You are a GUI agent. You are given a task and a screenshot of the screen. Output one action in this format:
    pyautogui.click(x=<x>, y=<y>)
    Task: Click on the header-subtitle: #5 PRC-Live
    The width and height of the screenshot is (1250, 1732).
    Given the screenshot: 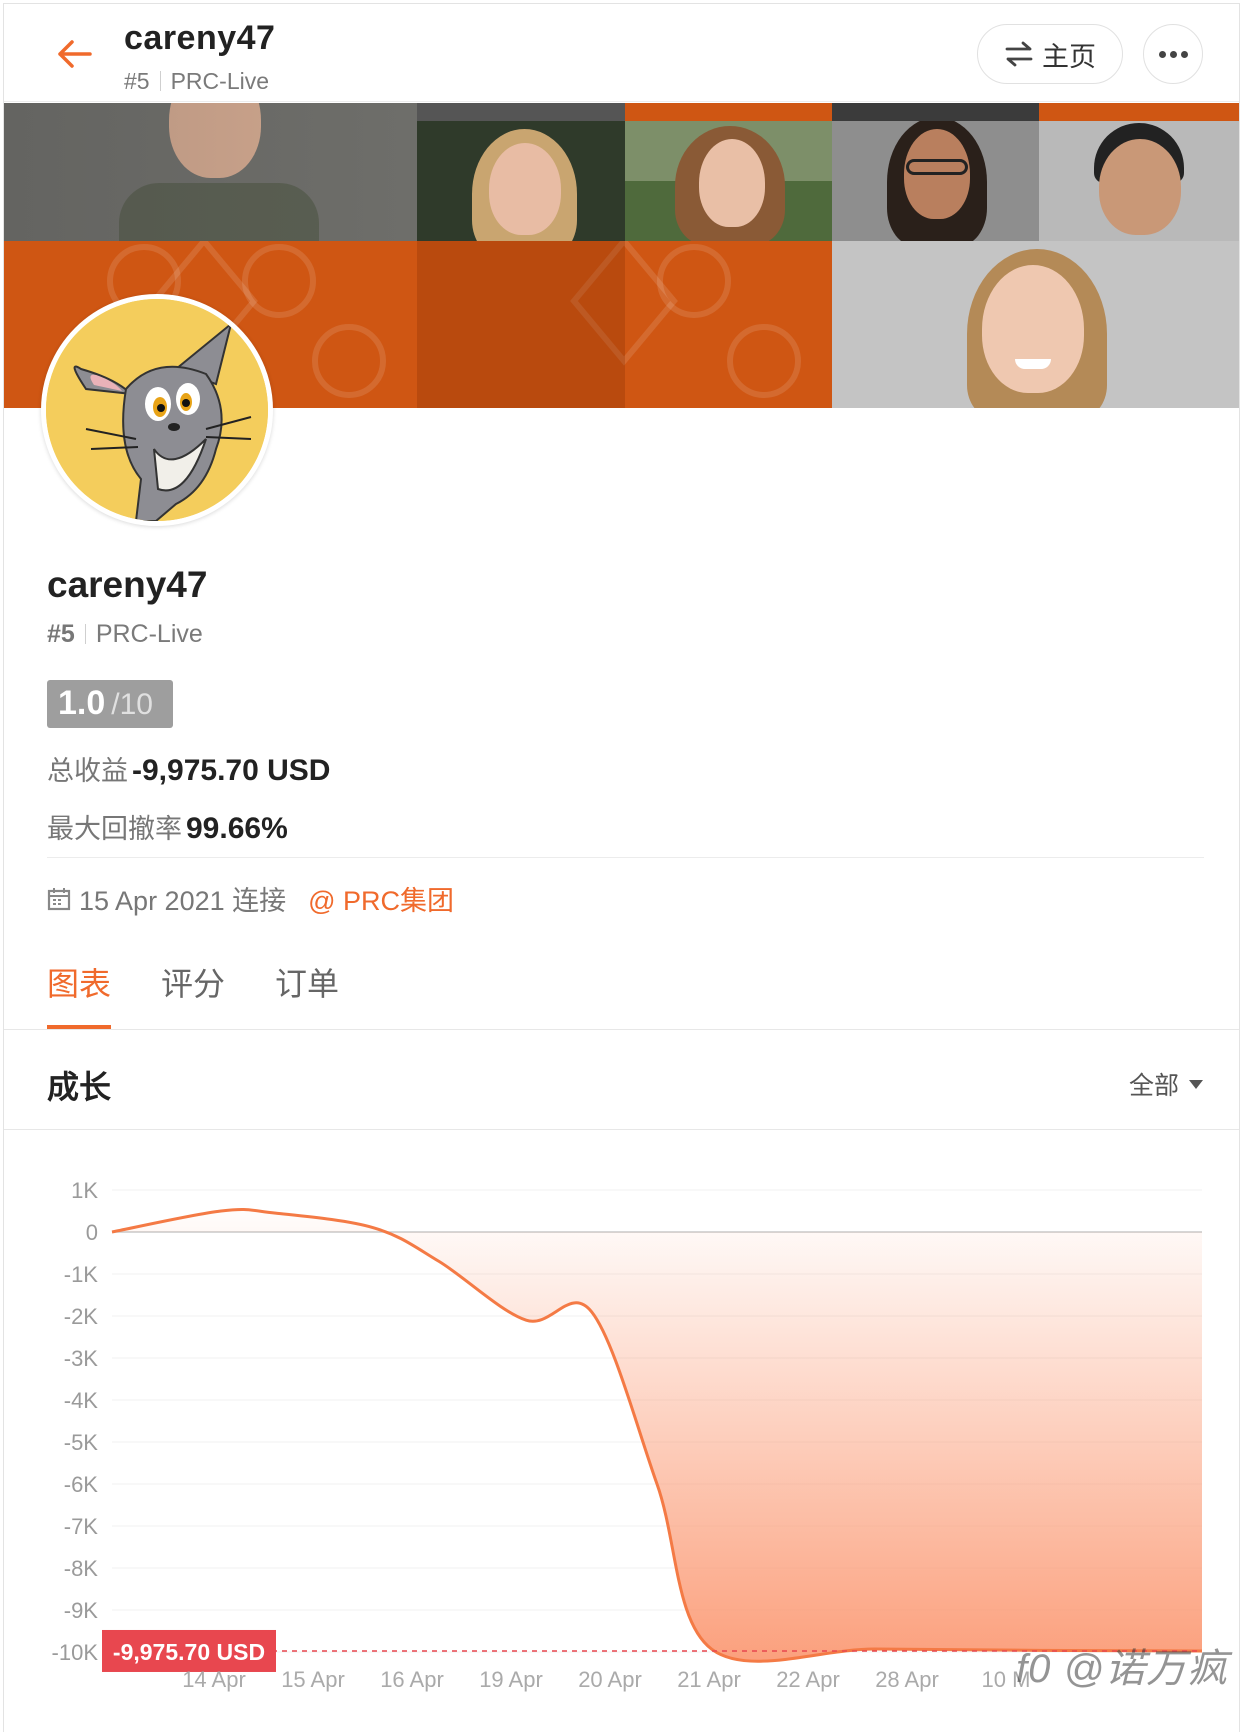 What is the action you would take?
    pyautogui.click(x=196, y=81)
    